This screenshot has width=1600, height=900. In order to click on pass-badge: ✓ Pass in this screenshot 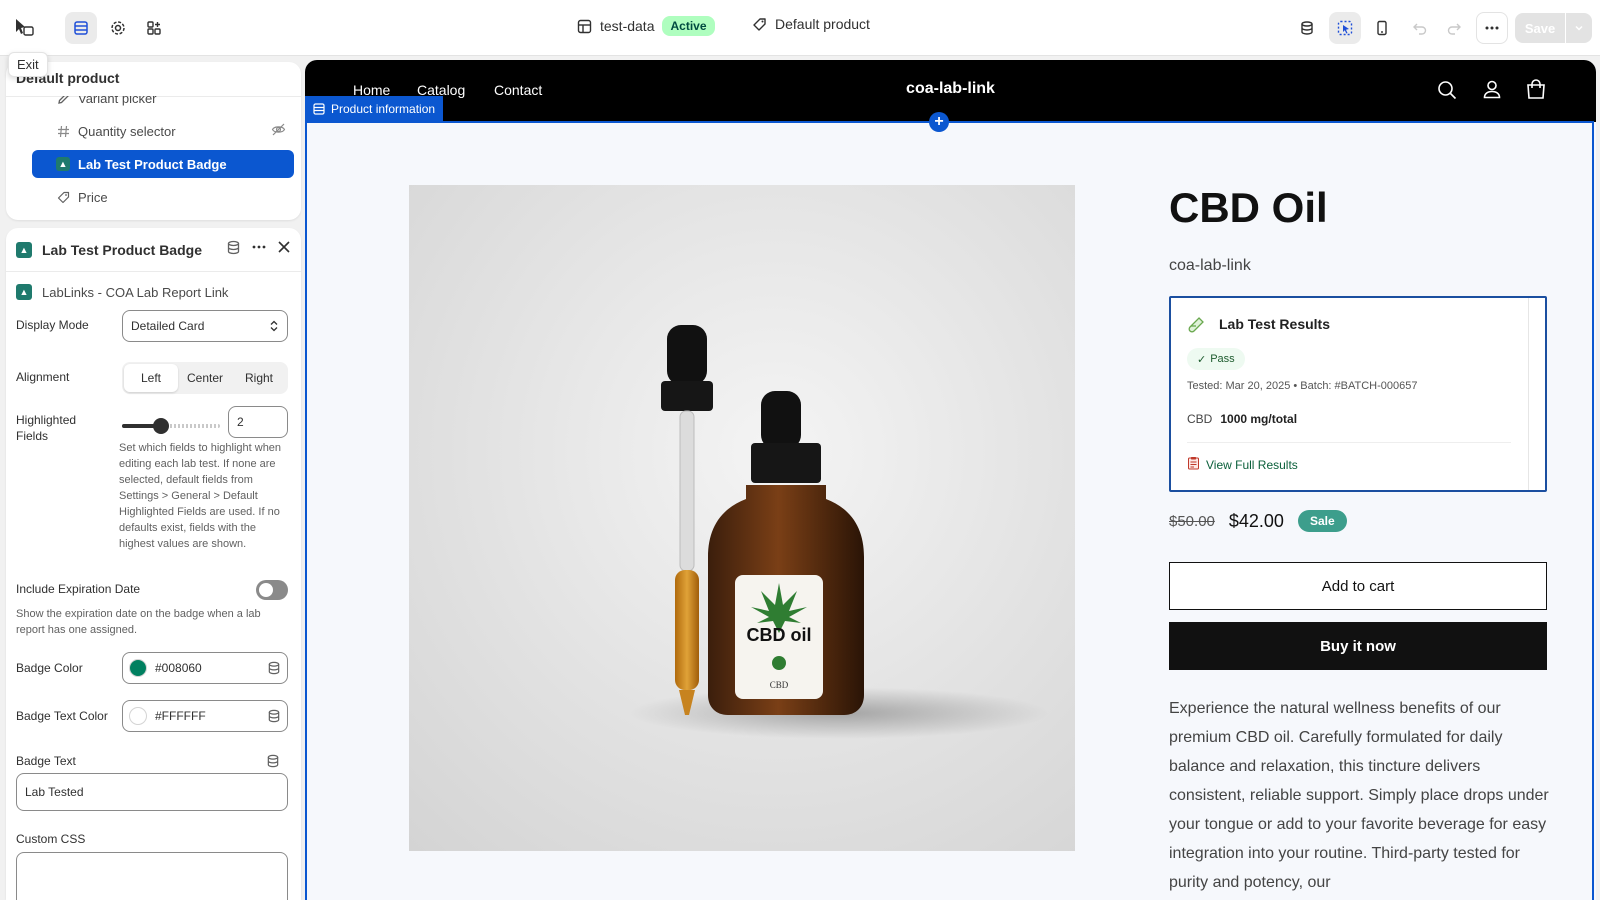, I will do `click(1216, 359)`.